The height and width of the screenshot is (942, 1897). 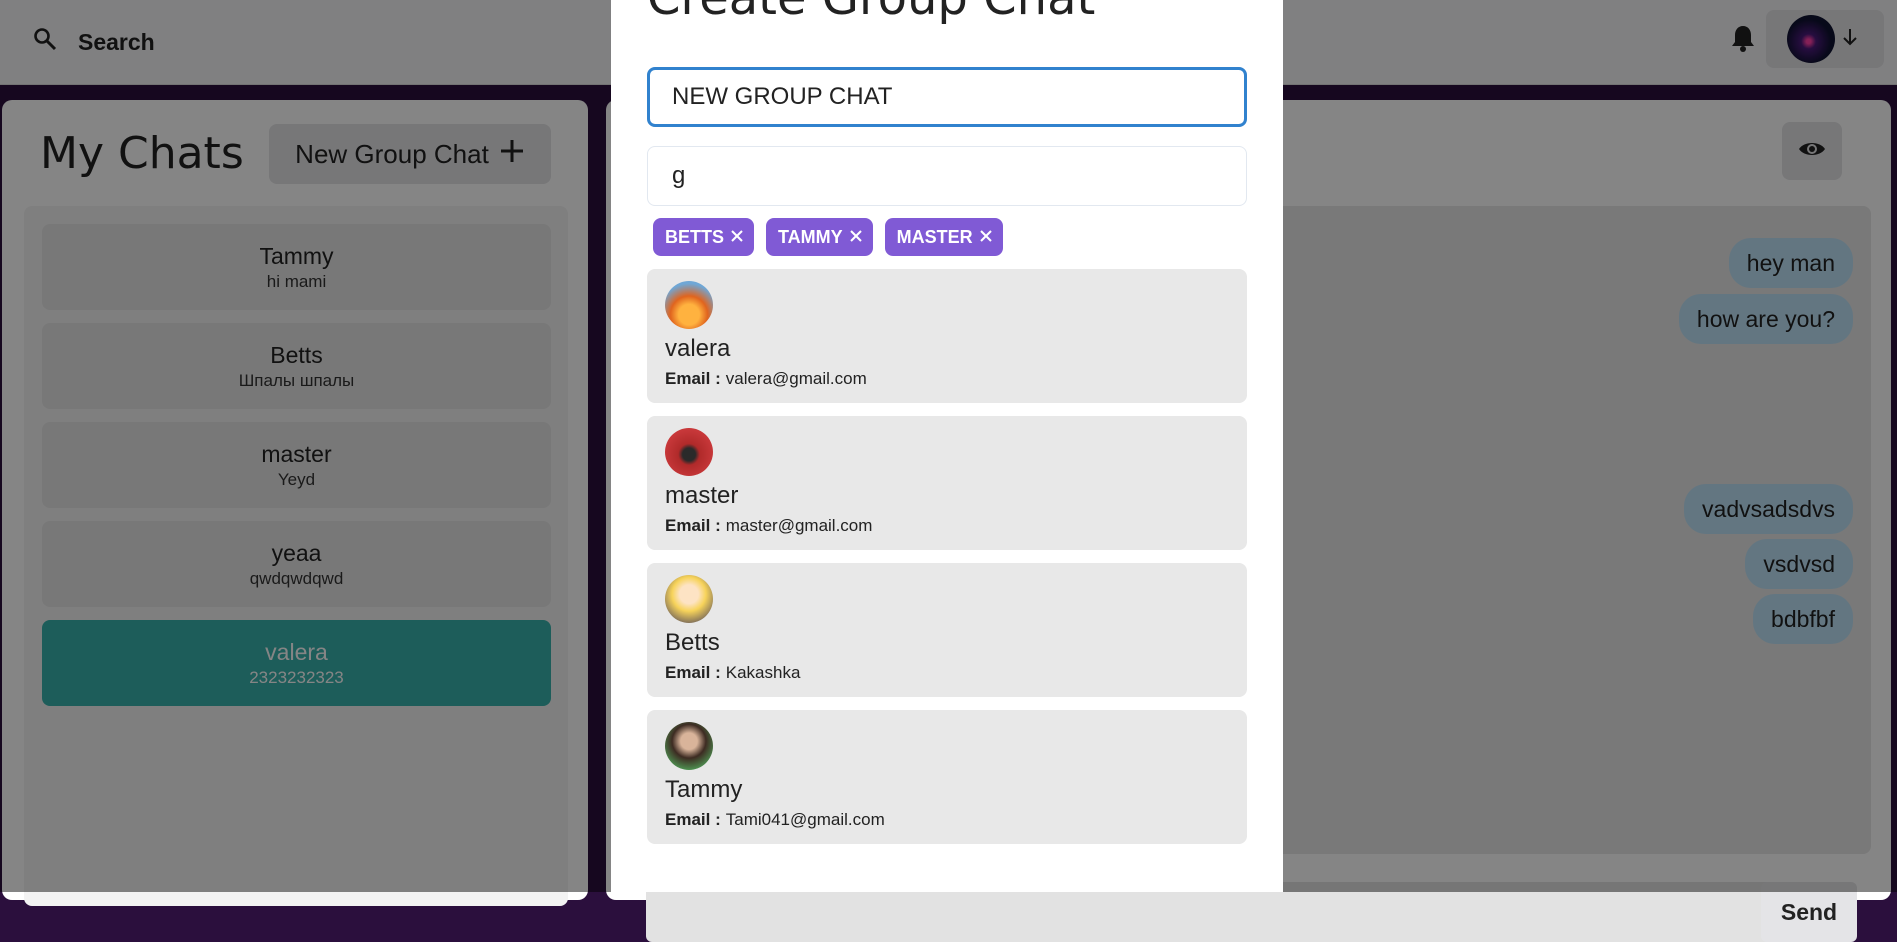 I want to click on user-result-item: Betts Email : Kakashka, so click(x=947, y=630).